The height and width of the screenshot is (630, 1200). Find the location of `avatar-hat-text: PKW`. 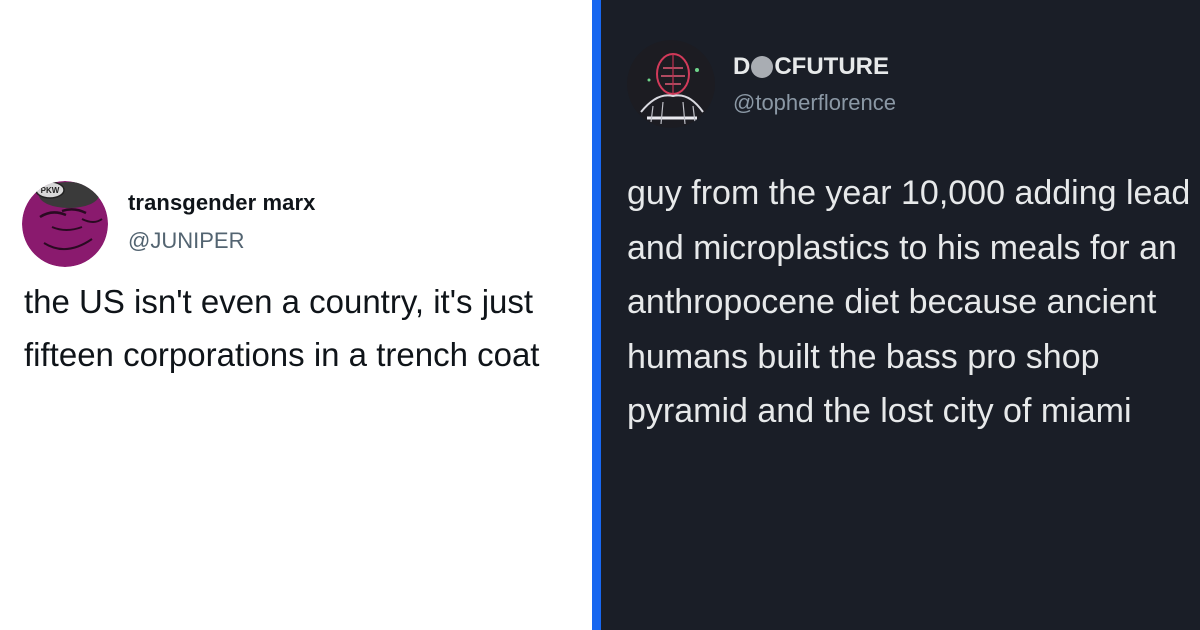

avatar-hat-text: PKW is located at coordinates (50, 190).